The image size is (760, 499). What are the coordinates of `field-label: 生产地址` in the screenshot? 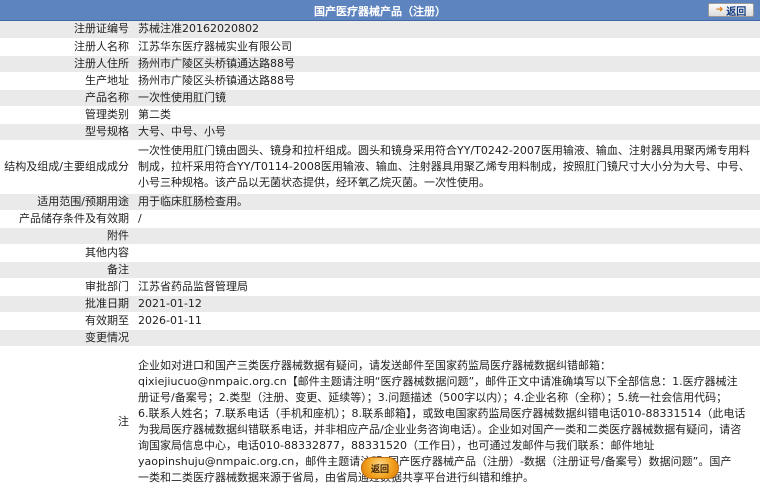 It's located at (66, 81).